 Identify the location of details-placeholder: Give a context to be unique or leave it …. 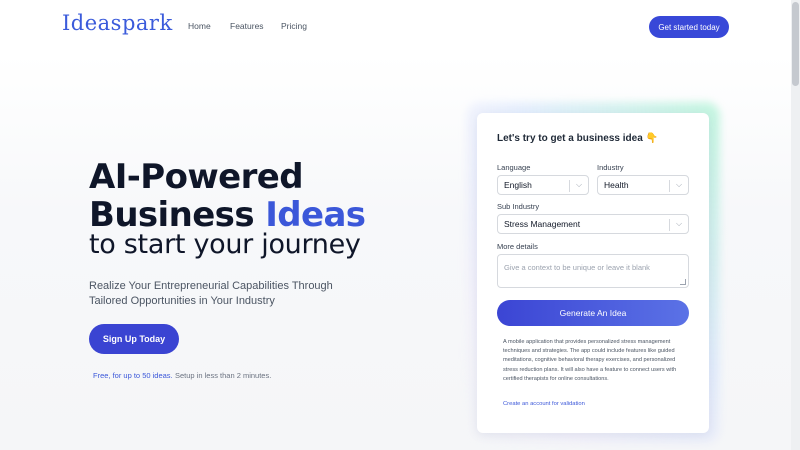
(577, 267).